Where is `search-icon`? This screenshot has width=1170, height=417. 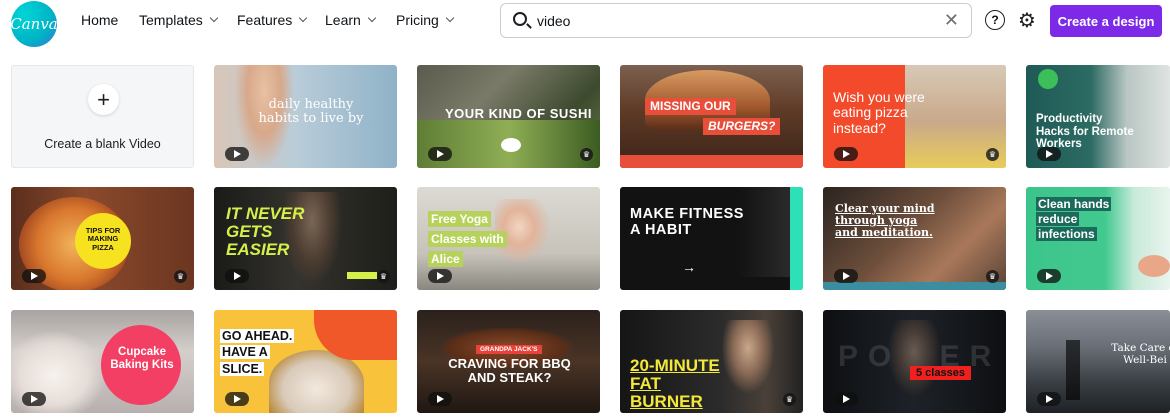
search-icon is located at coordinates (520, 19).